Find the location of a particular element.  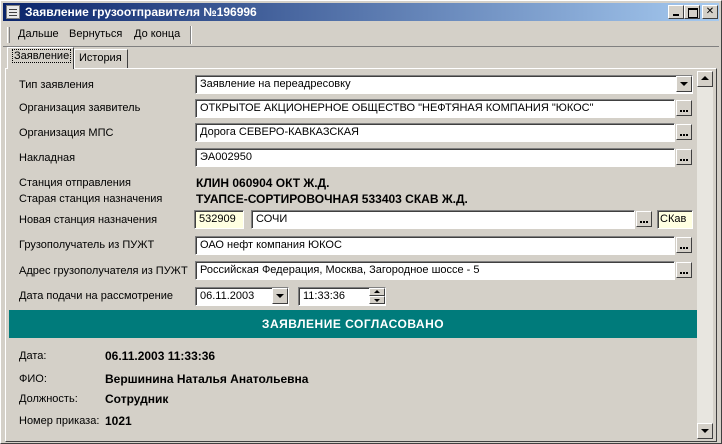

document-icon is located at coordinates (13, 12).